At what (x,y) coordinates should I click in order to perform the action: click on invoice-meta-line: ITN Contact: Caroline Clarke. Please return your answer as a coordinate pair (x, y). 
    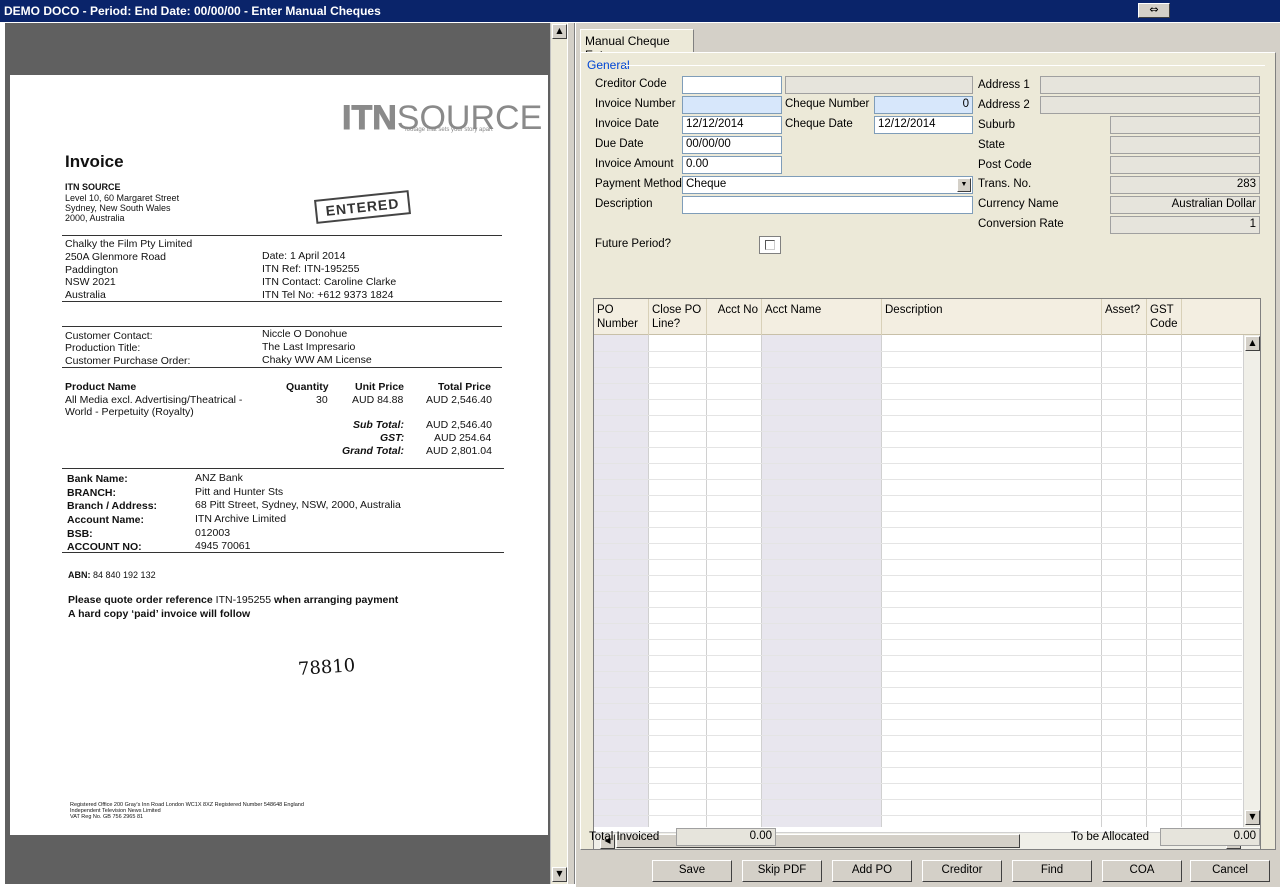
    Looking at the image, I should click on (329, 282).